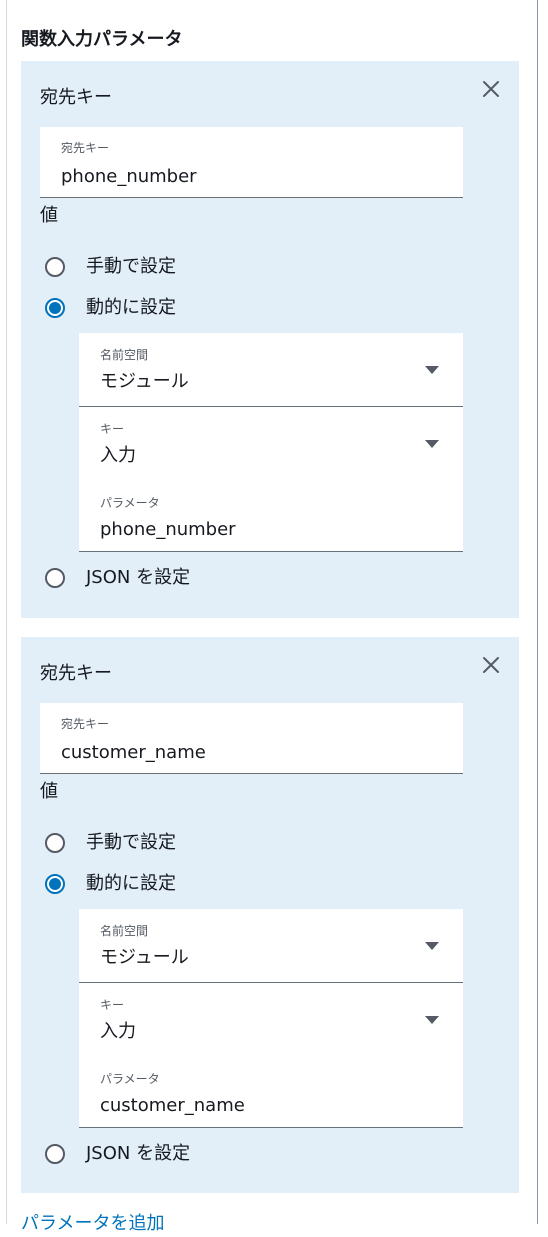 The image size is (548, 1237). Describe the element at coordinates (172, 1105) in the screenshot. I see `parameter-value: customer_name` at that location.